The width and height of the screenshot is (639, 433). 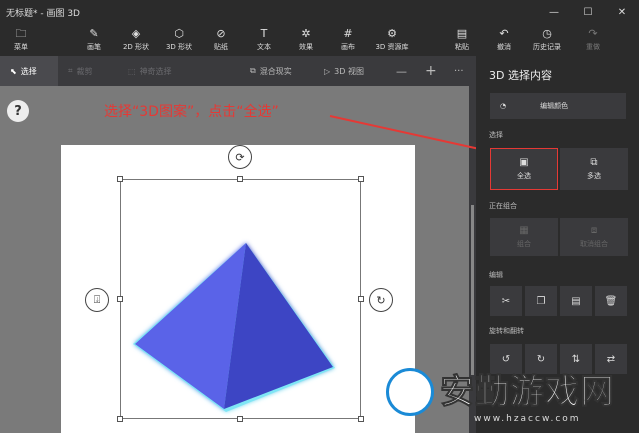 What do you see at coordinates (520, 75) in the screenshot?
I see `panel-title: 3D 选择内容` at bounding box center [520, 75].